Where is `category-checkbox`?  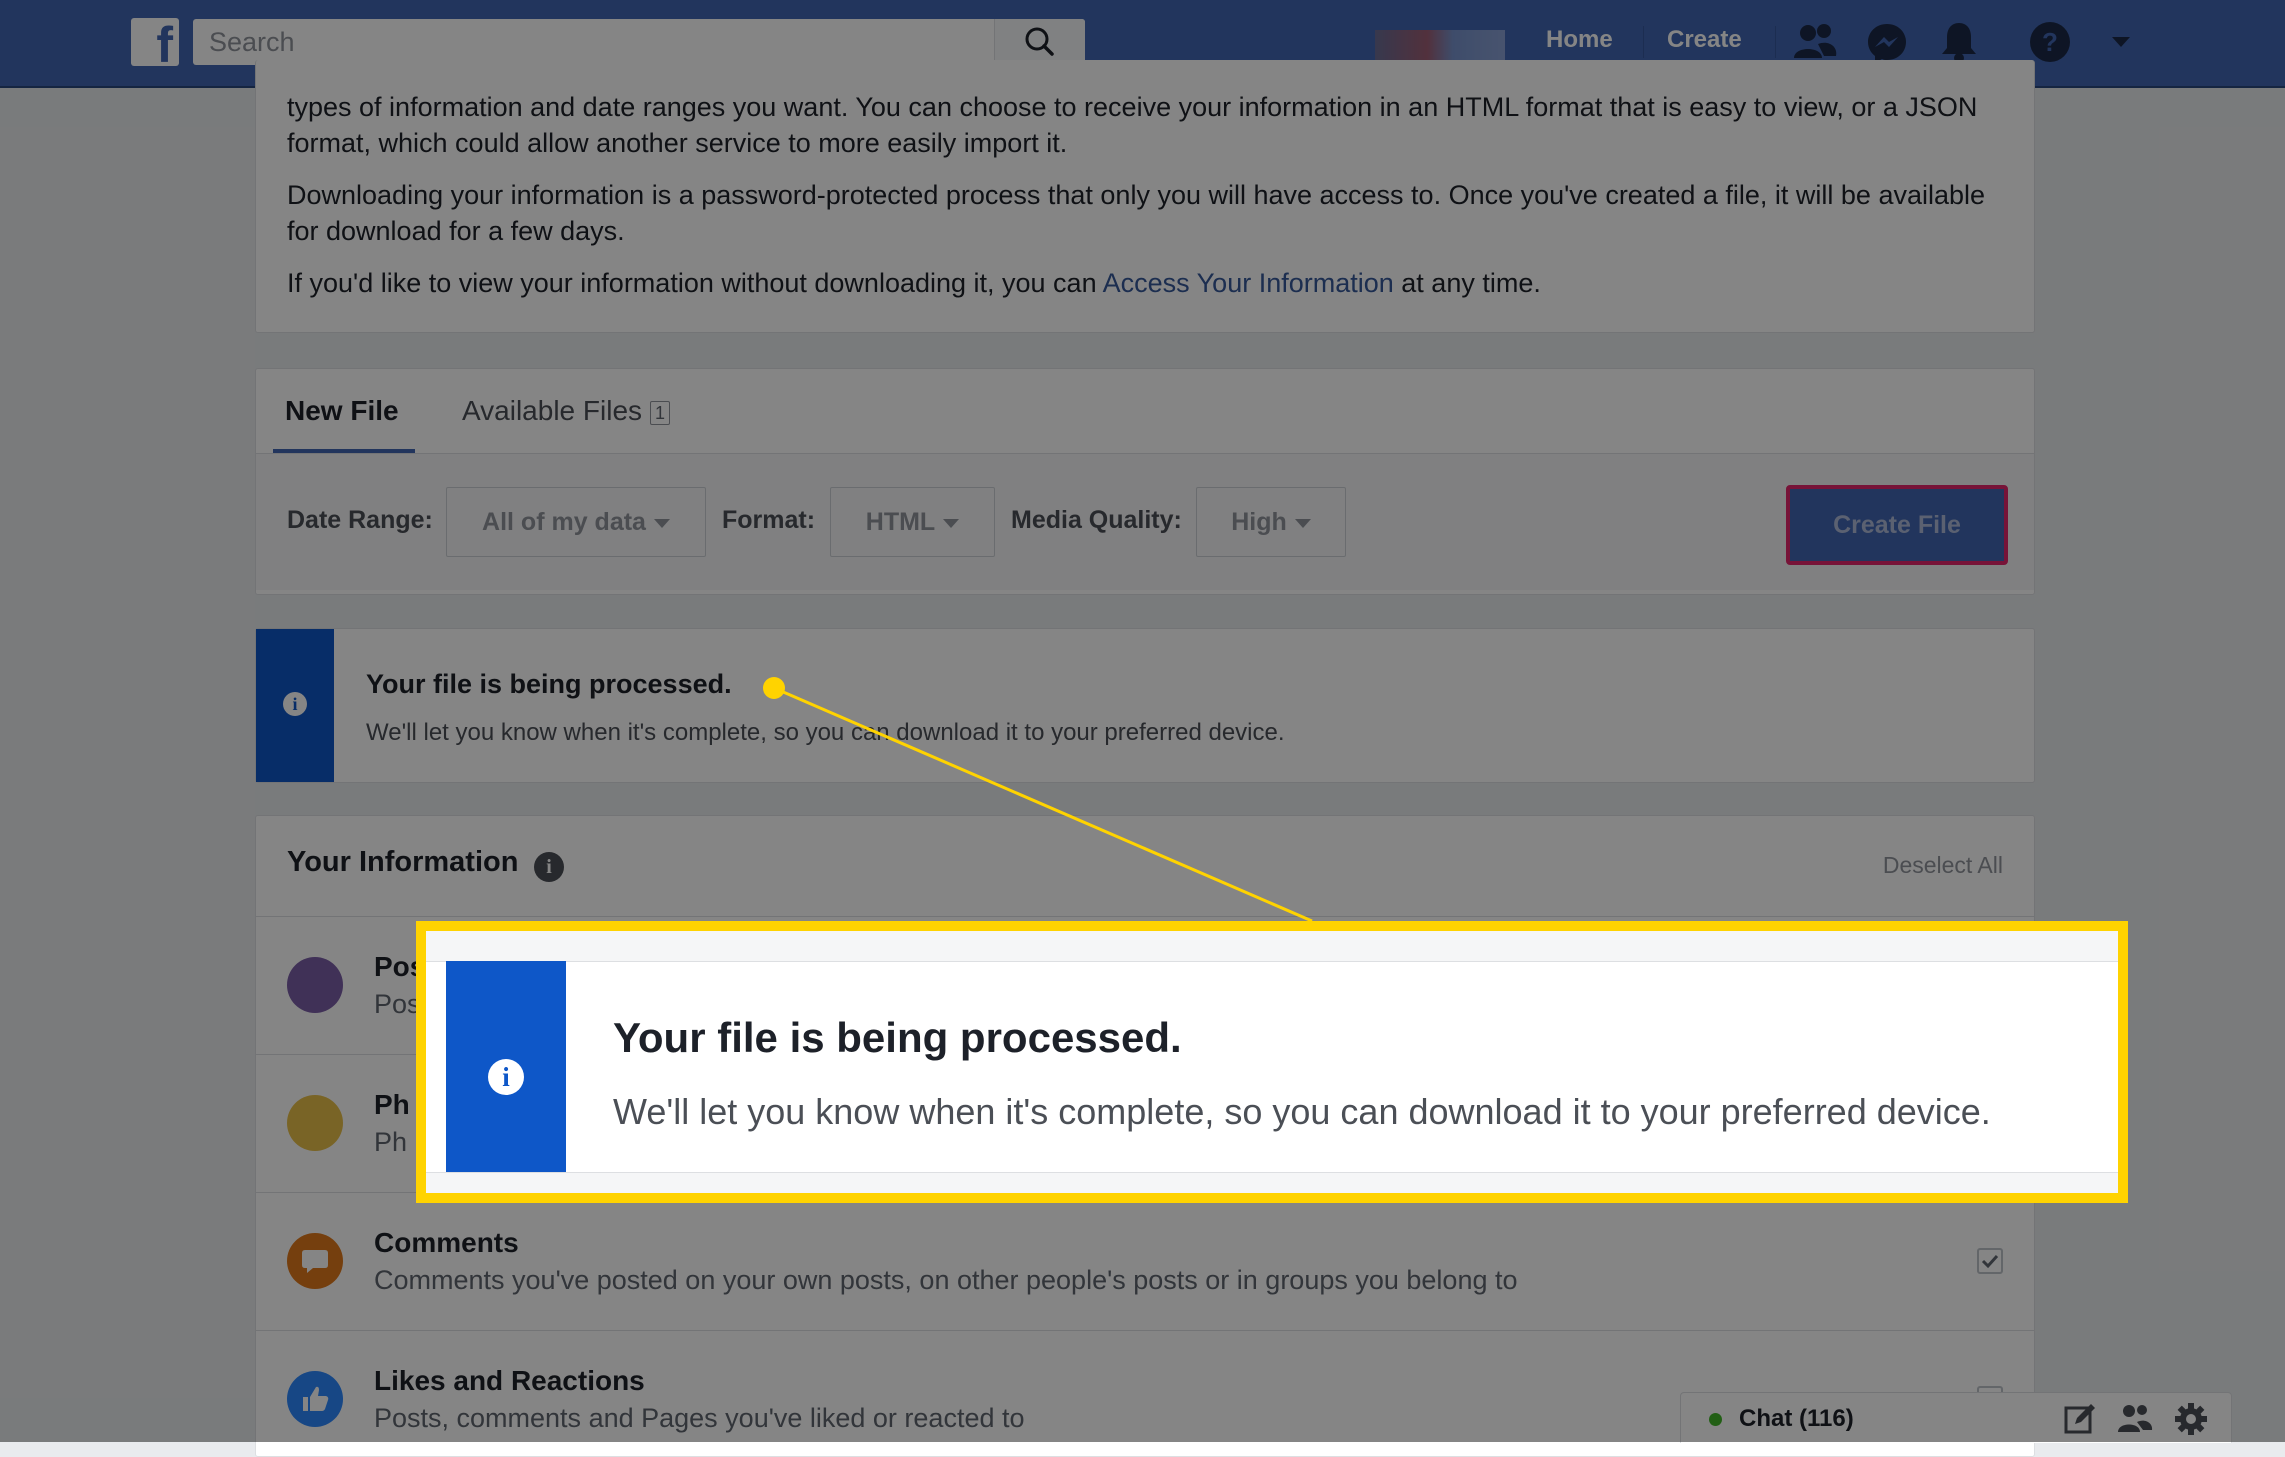
category-checkbox is located at coordinates (1990, 1261).